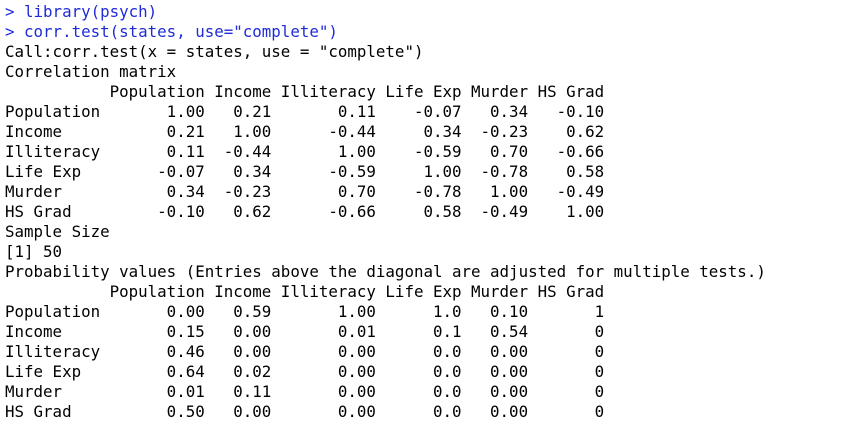 This screenshot has height=431, width=854. I want to click on correlation-matrix-heading: Correlation matrix, so click(91, 71).